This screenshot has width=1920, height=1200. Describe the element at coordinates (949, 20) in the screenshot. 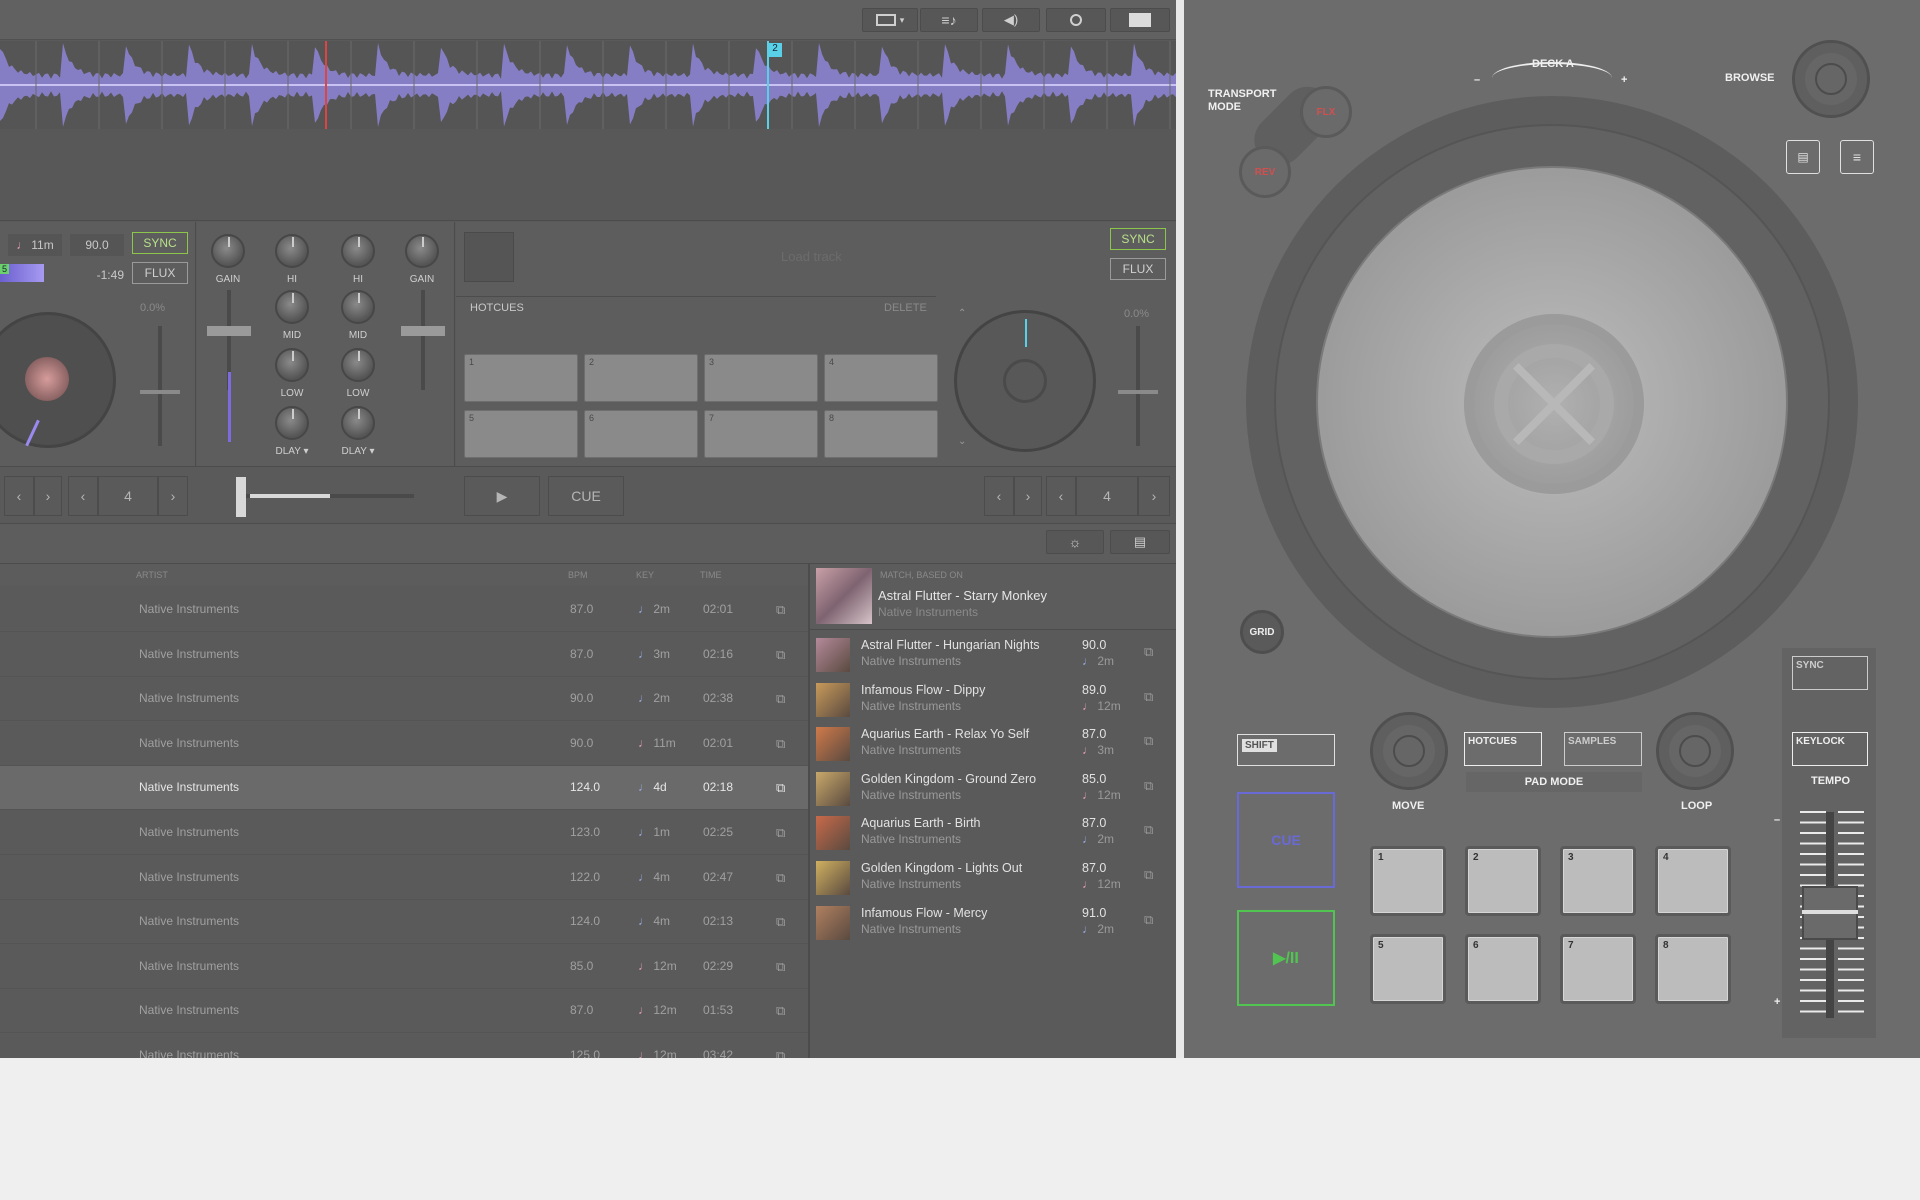

I see `playlist-button: ≡♪` at that location.